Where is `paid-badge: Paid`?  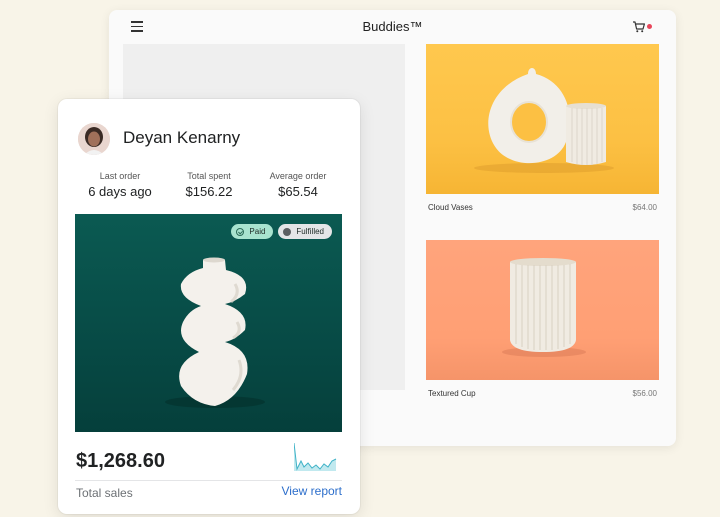 paid-badge: Paid is located at coordinates (252, 231).